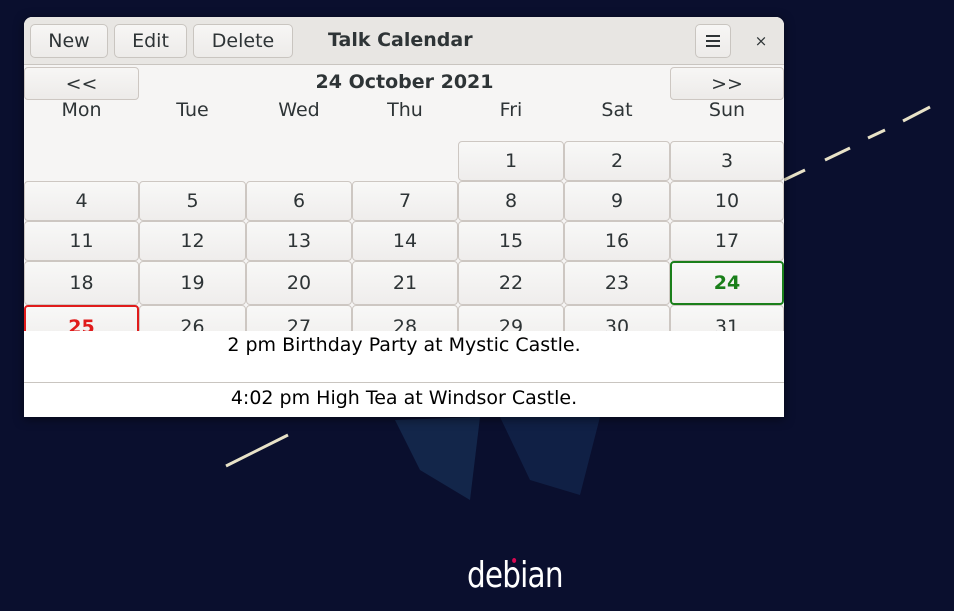 The width and height of the screenshot is (954, 611). Describe the element at coordinates (299, 110) in the screenshot. I see `weekday-header: Wed` at that location.